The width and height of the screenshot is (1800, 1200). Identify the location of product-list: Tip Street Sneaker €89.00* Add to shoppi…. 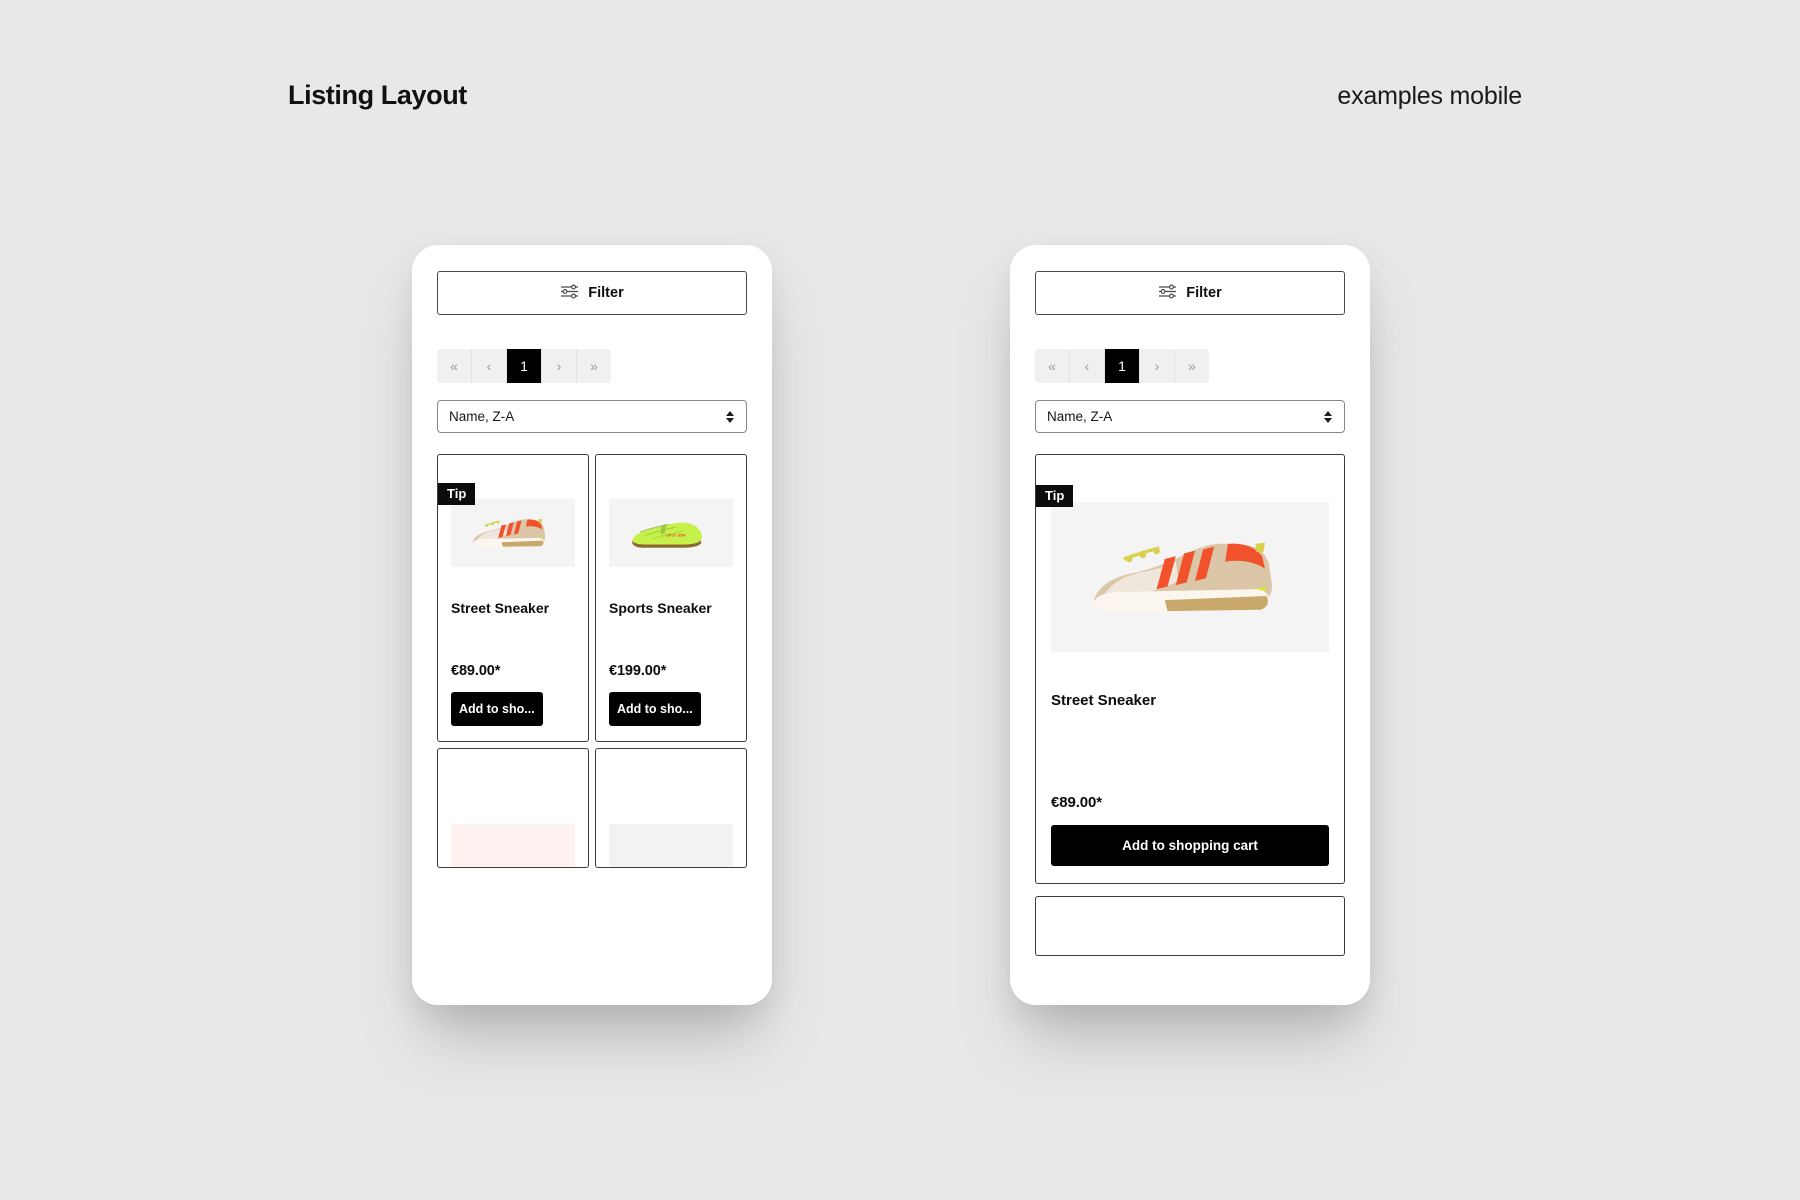
(1190, 705).